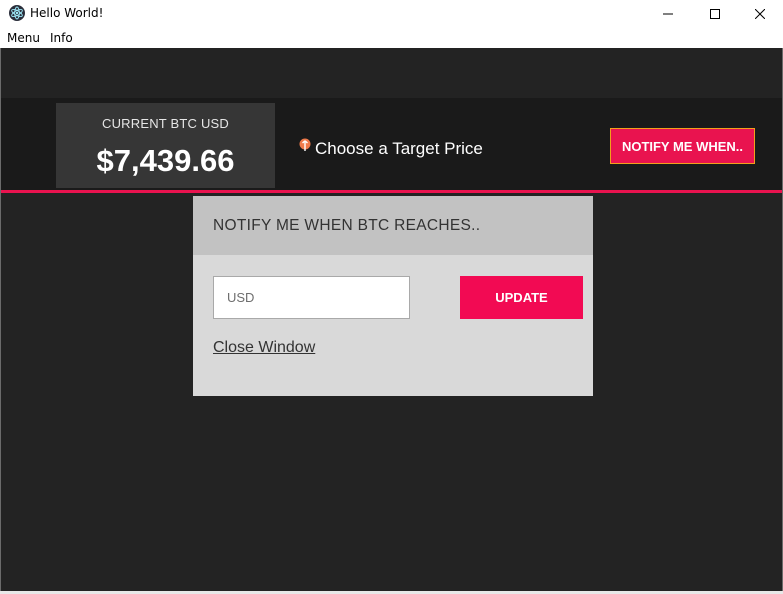 Image resolution: width=783 pixels, height=594 pixels. I want to click on menu-item-info: Info, so click(61, 38).